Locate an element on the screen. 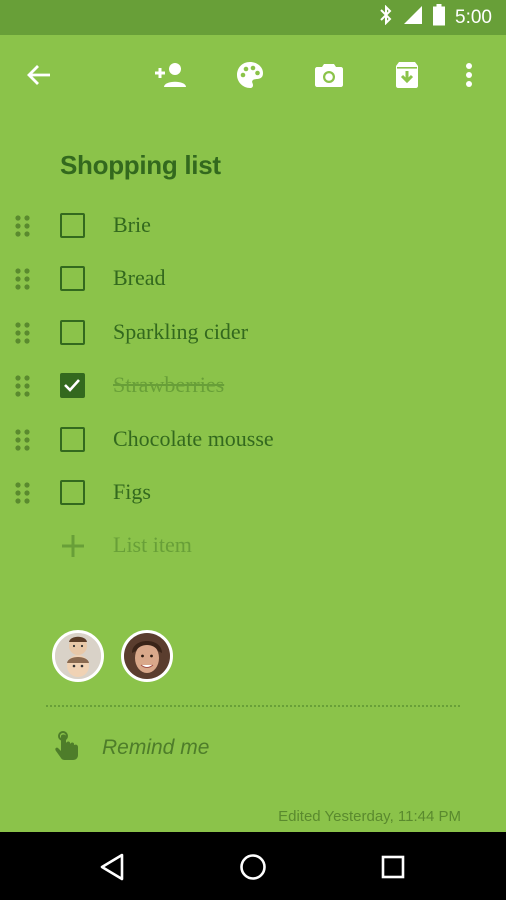 Image resolution: width=506 pixels, height=900 pixels. edited-timestamp: Edited Yesterday, 11:44 PM is located at coordinates (369, 816).